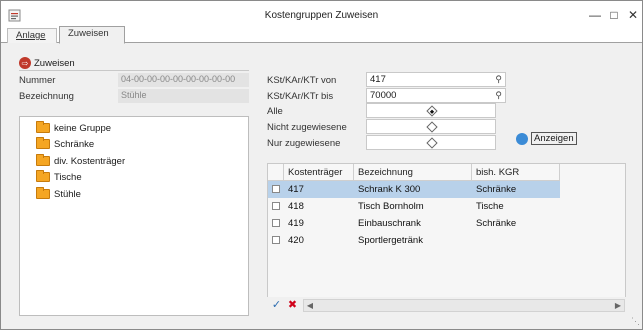  What do you see at coordinates (633, 15) in the screenshot?
I see `close-icon: ✕` at bounding box center [633, 15].